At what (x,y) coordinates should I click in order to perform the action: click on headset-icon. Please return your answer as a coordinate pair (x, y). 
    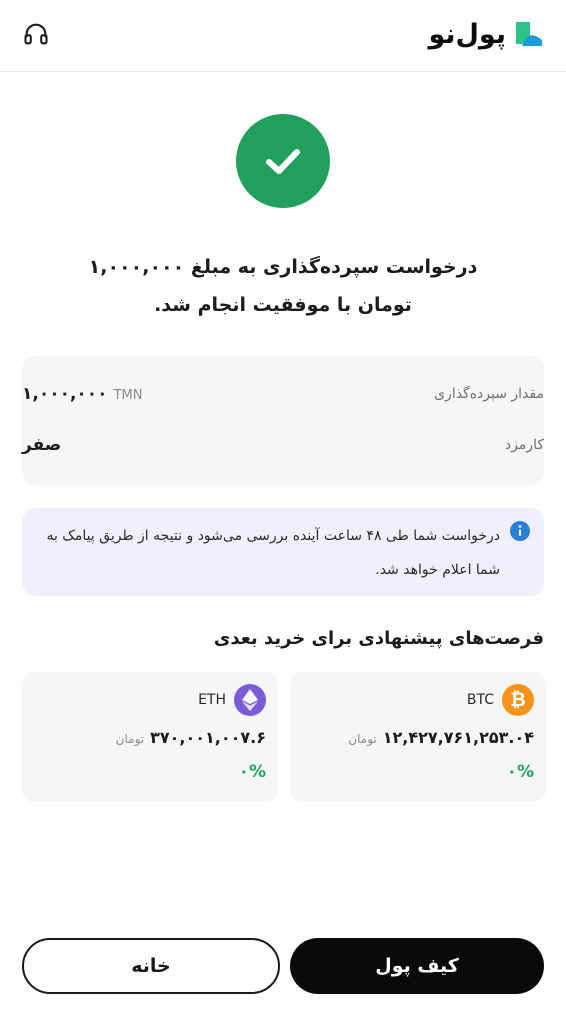
    Looking at the image, I should click on (36, 34).